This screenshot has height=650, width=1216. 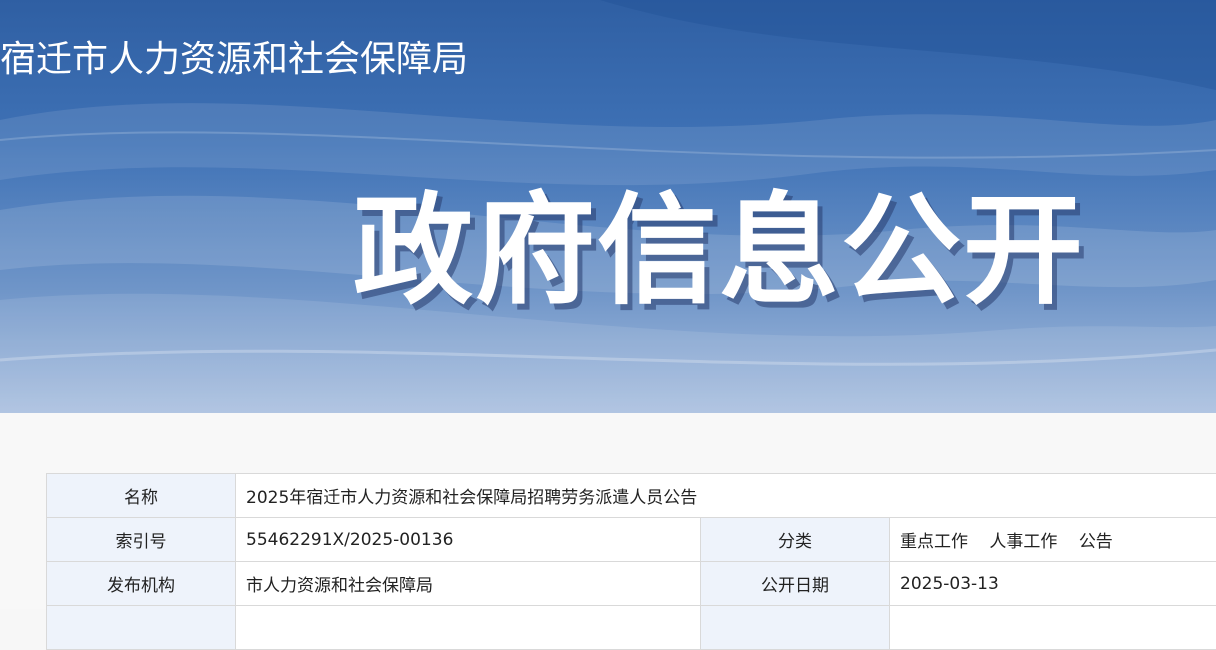 I want to click on table-row: 索引号 55462291X/2025-00136 分类 重点工作 人事工作 公告, so click(x=631, y=540).